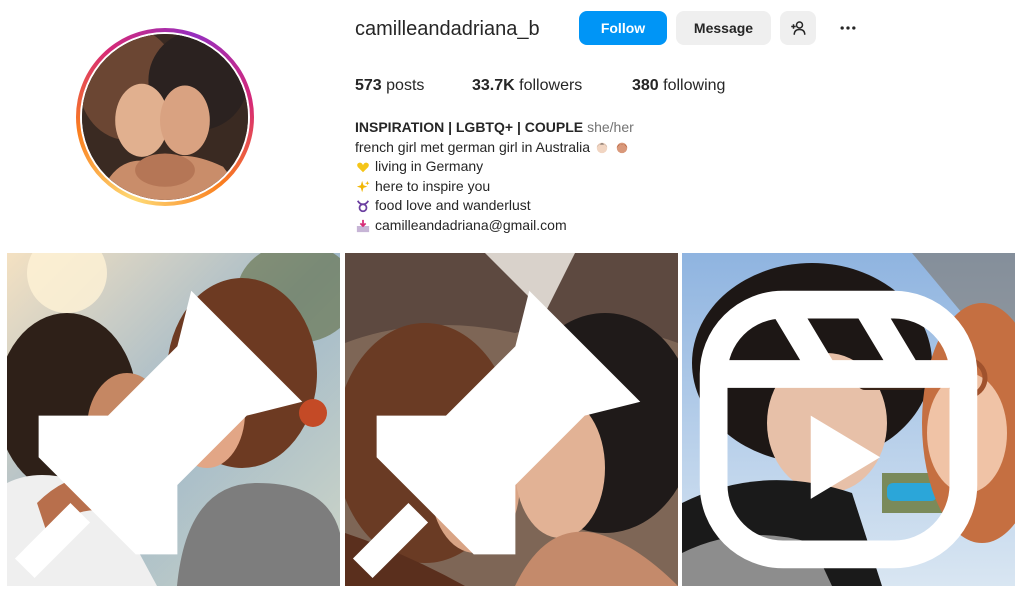  I want to click on add-user-icon, so click(798, 28).